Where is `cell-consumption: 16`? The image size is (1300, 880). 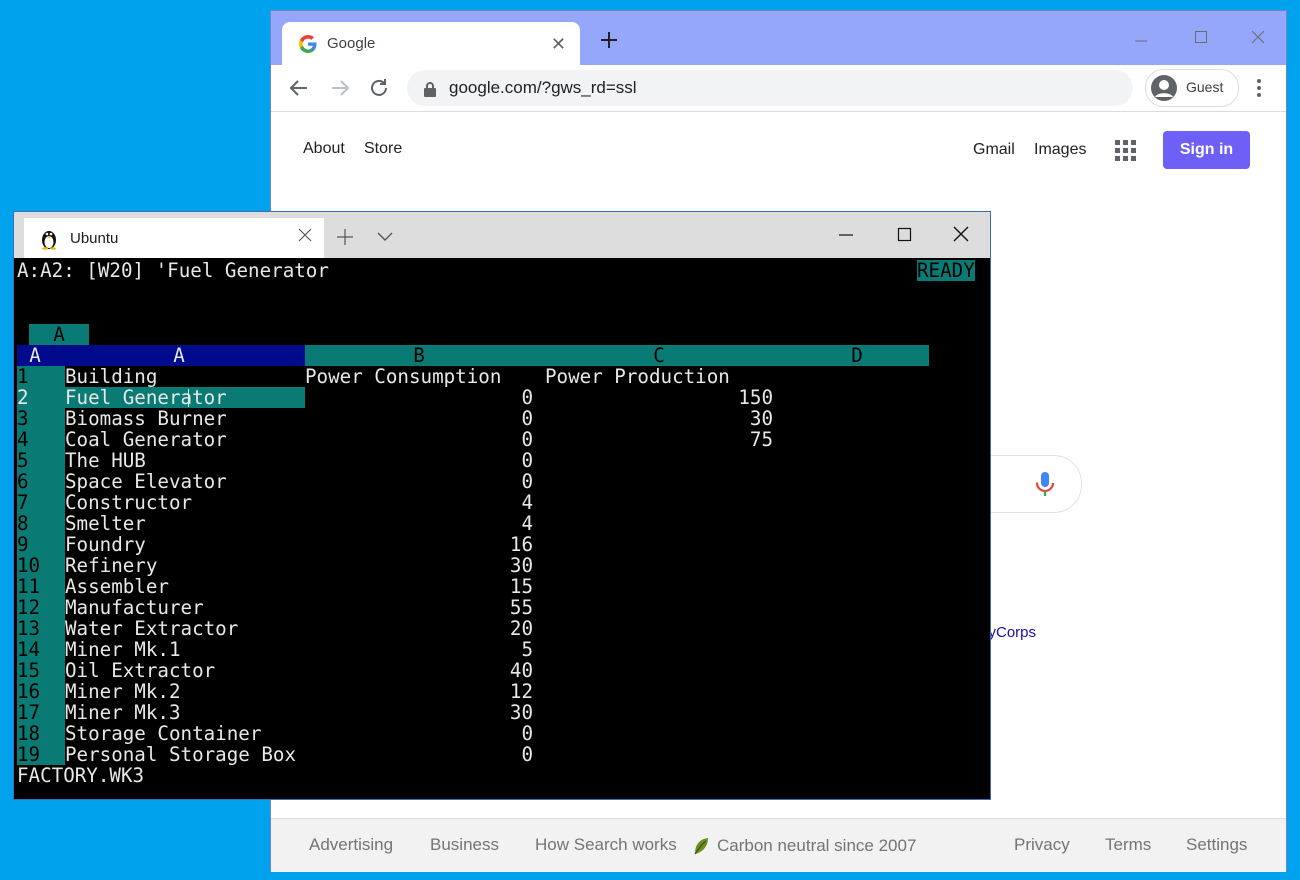
cell-consumption: 16 is located at coordinates (419, 544).